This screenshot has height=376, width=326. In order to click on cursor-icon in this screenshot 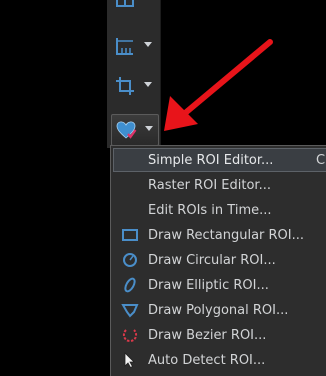, I will do `click(129, 360)`.